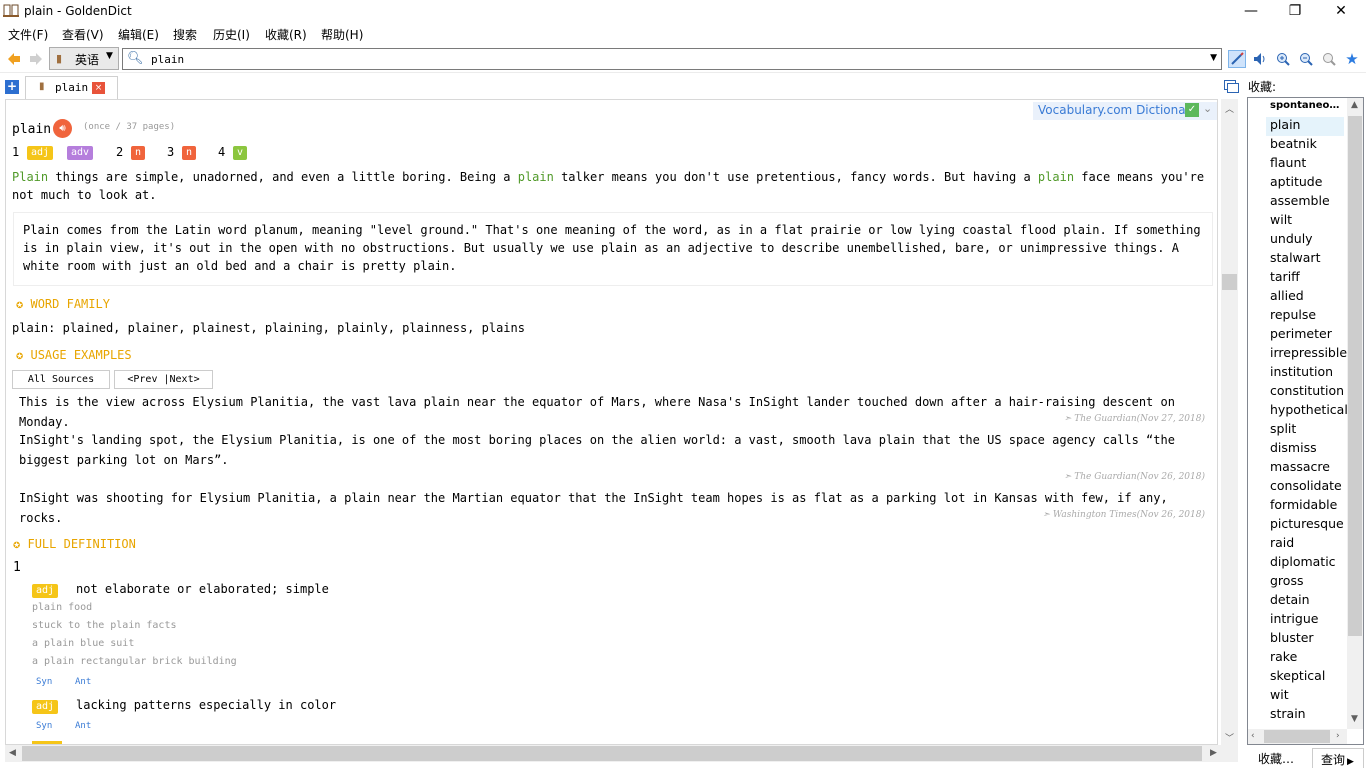  What do you see at coordinates (1286, 580) in the screenshot?
I see `list-item: gross` at bounding box center [1286, 580].